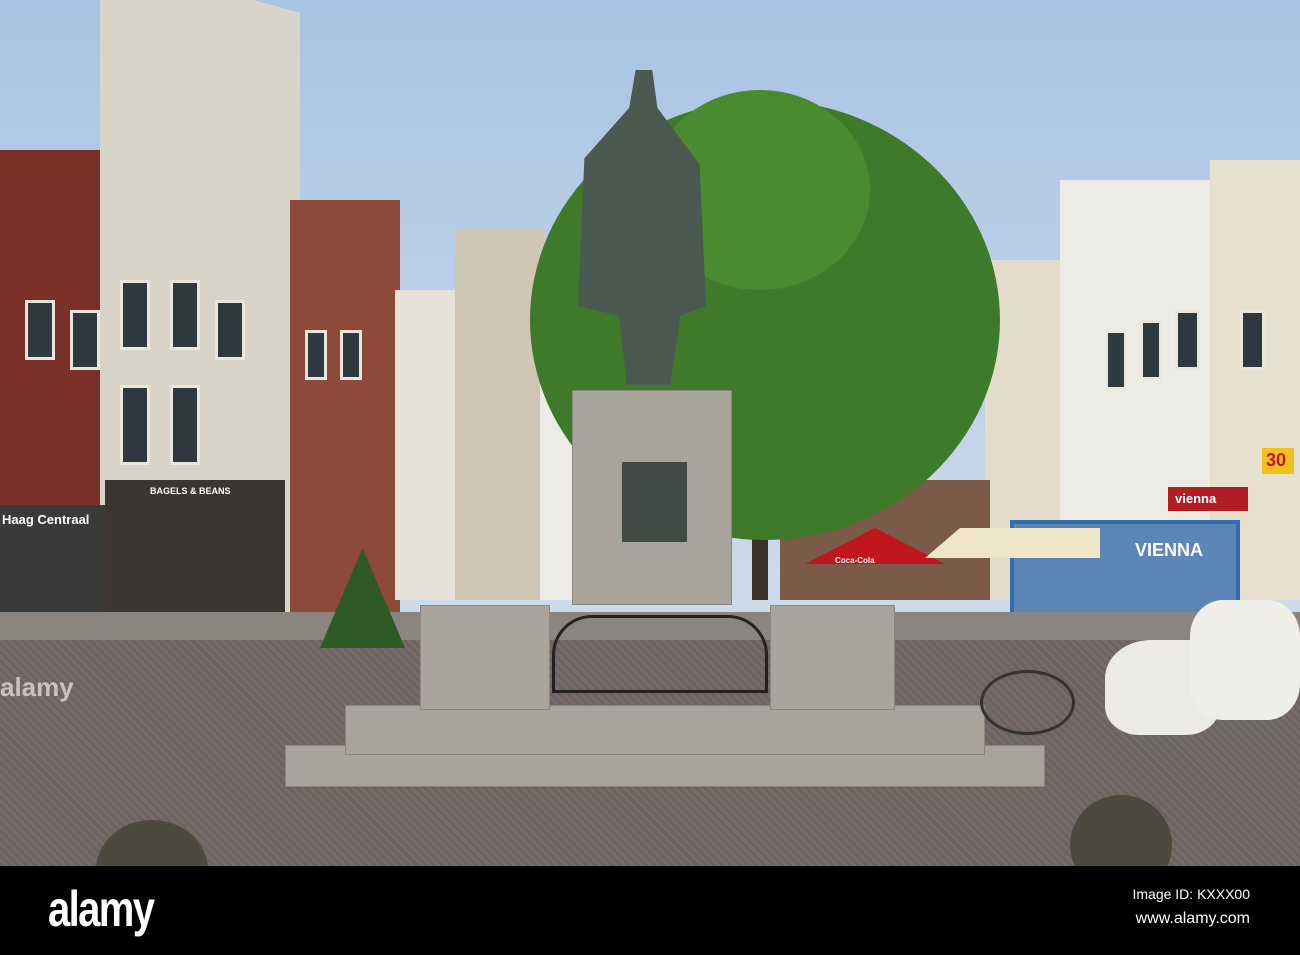  What do you see at coordinates (345, 410) in the screenshot?
I see `building-brick` at bounding box center [345, 410].